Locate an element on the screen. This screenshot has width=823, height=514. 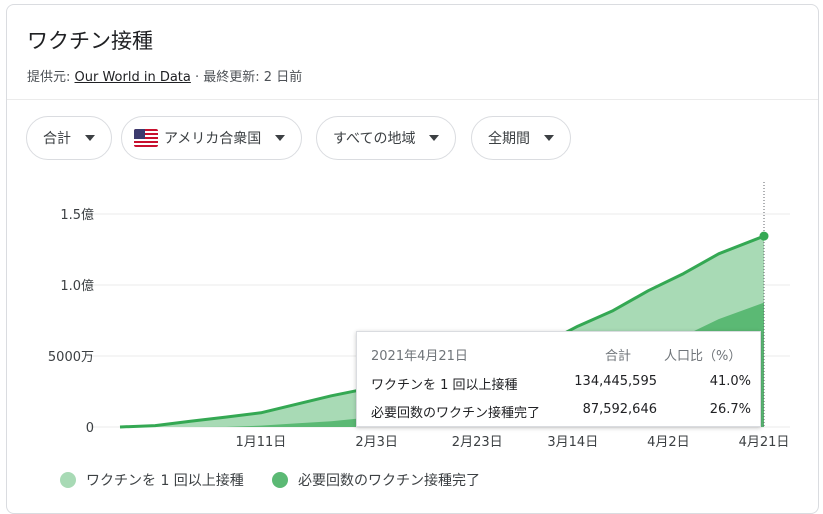
legend-label: 必要回数のワクチン接種完了 is located at coordinates (389, 481).